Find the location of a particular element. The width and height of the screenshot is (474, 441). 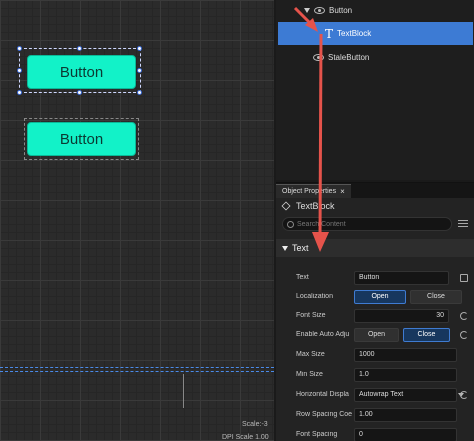

tab-label: Object Properties is located at coordinates (309, 191).